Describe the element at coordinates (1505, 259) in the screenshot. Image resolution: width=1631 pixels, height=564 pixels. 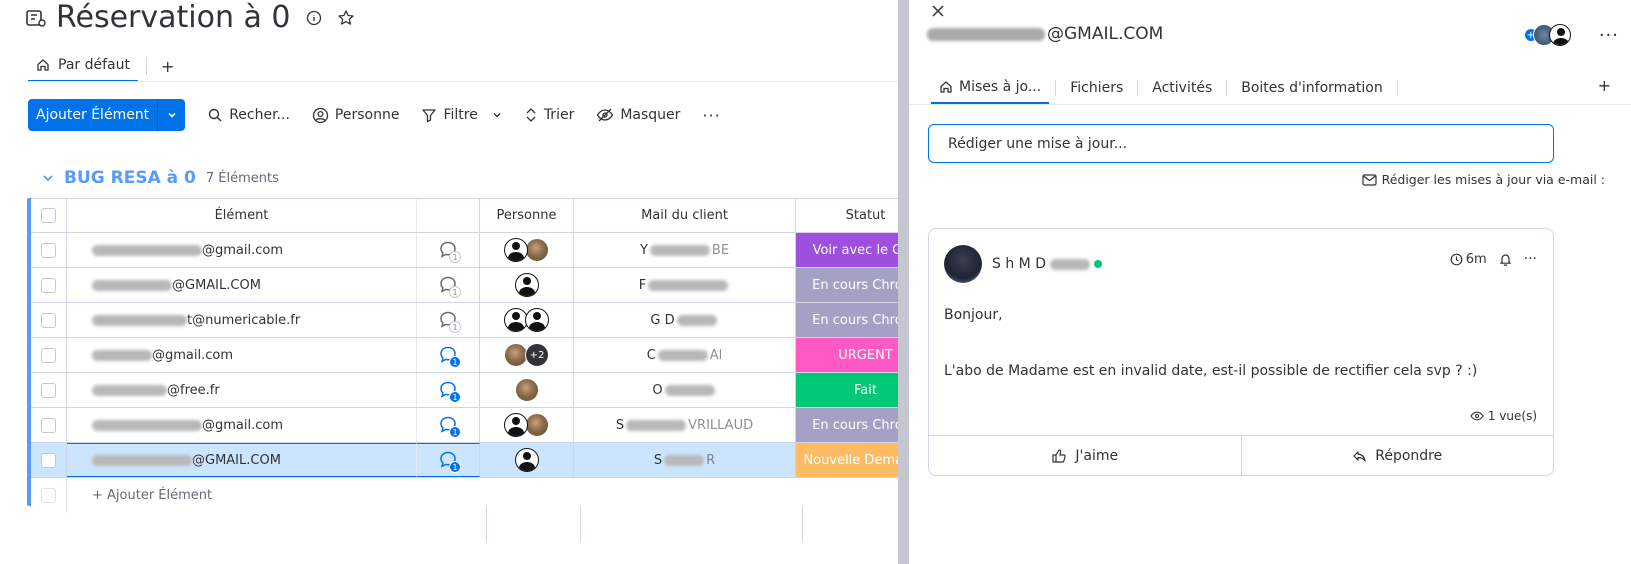
I see `bell-icon` at that location.